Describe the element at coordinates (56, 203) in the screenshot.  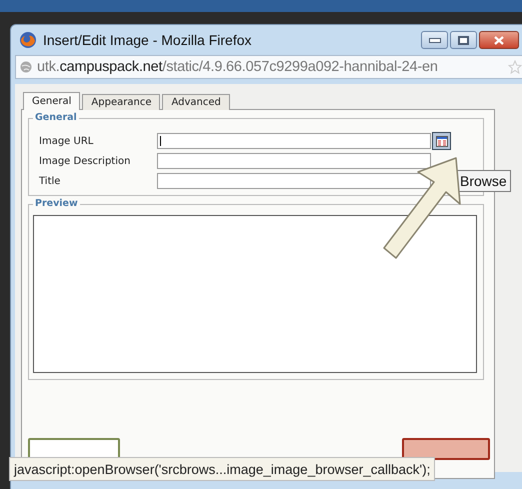
I see `group-title: Preview` at that location.